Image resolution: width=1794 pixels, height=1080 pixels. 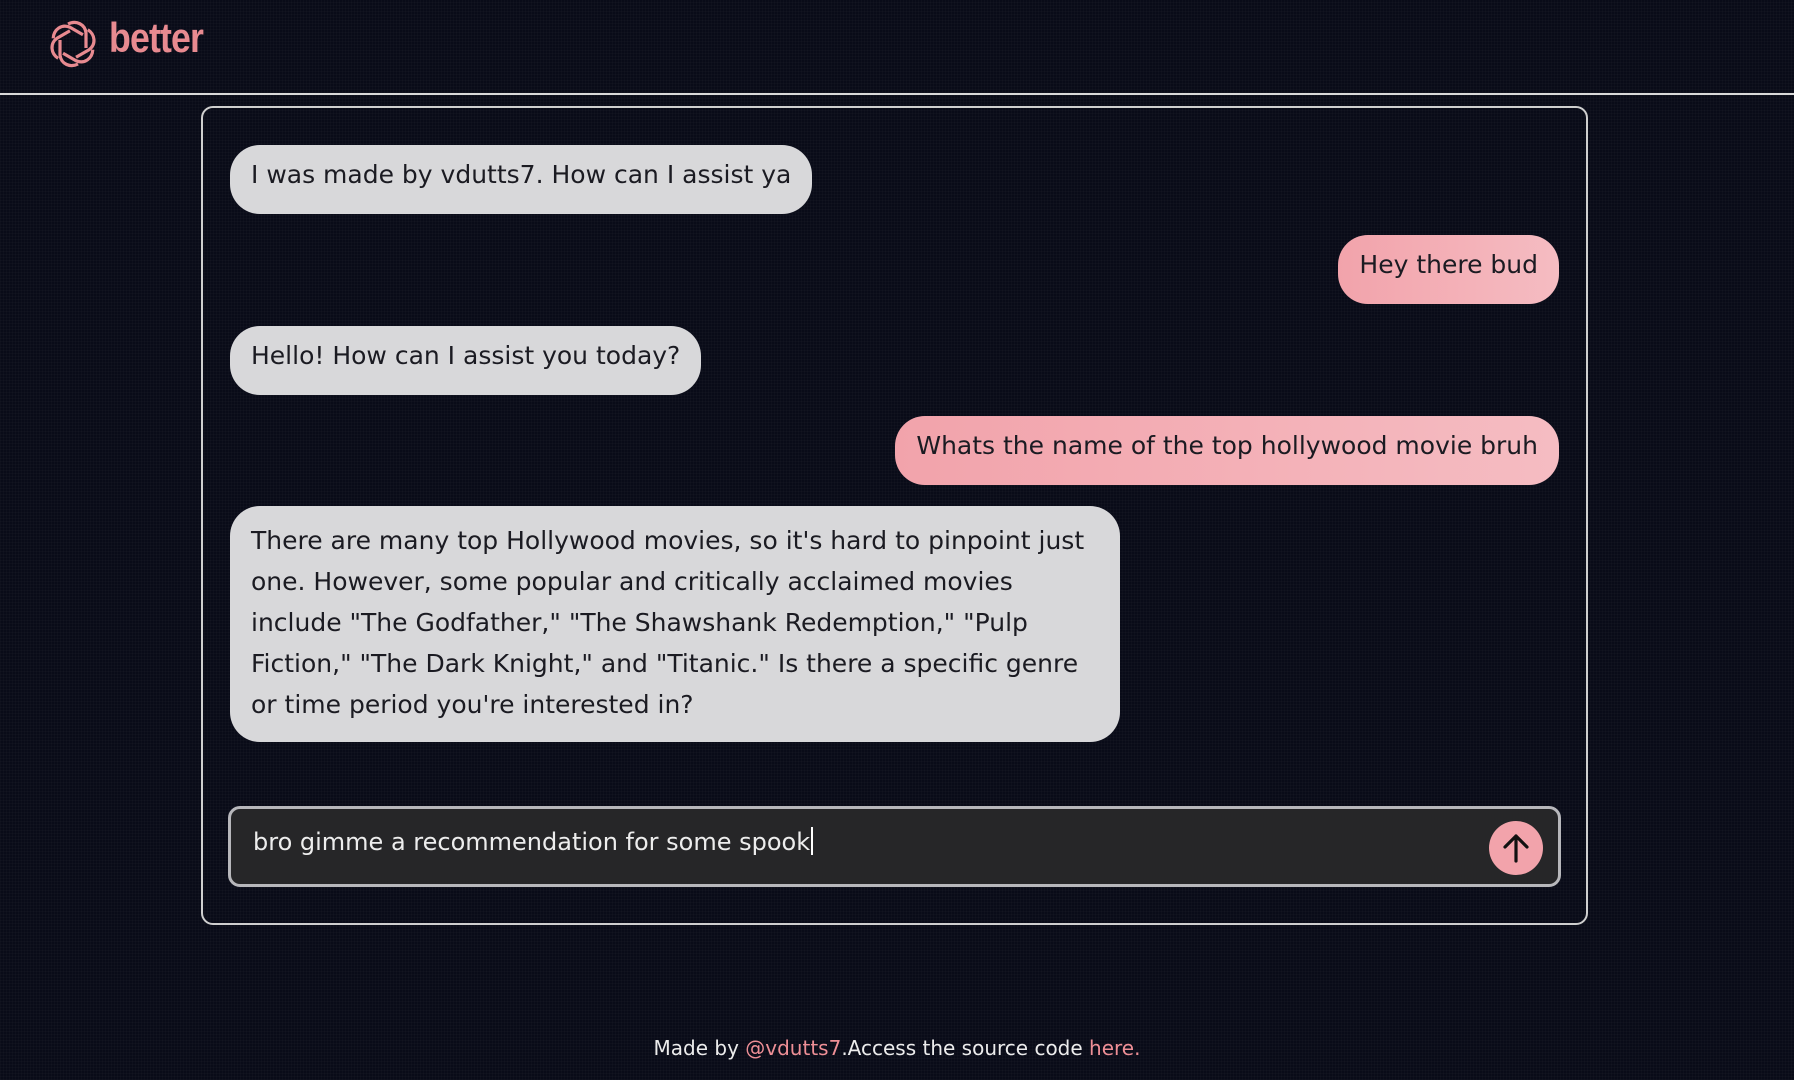 I want to click on source-code-link: here, so click(x=1111, y=1048).